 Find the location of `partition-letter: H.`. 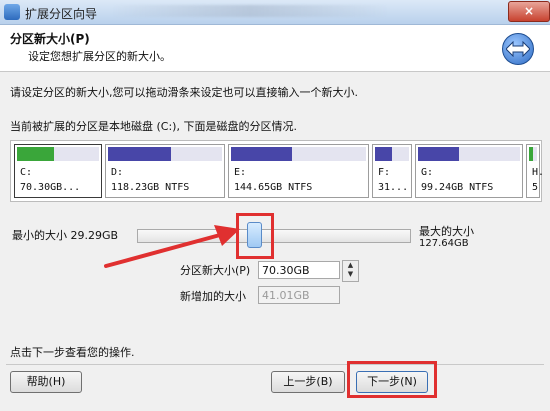

partition-letter: H. is located at coordinates (538, 172).